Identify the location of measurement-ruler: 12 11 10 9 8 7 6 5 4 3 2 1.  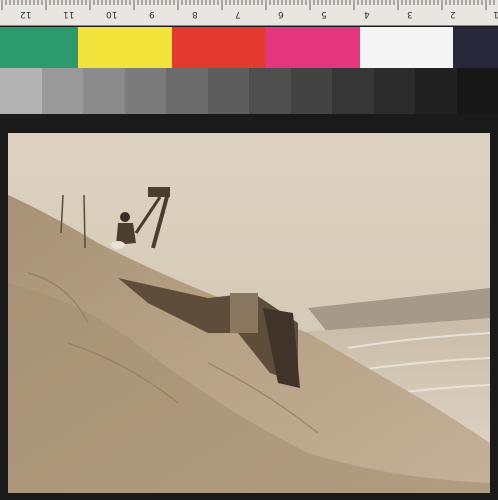
(249, 13).